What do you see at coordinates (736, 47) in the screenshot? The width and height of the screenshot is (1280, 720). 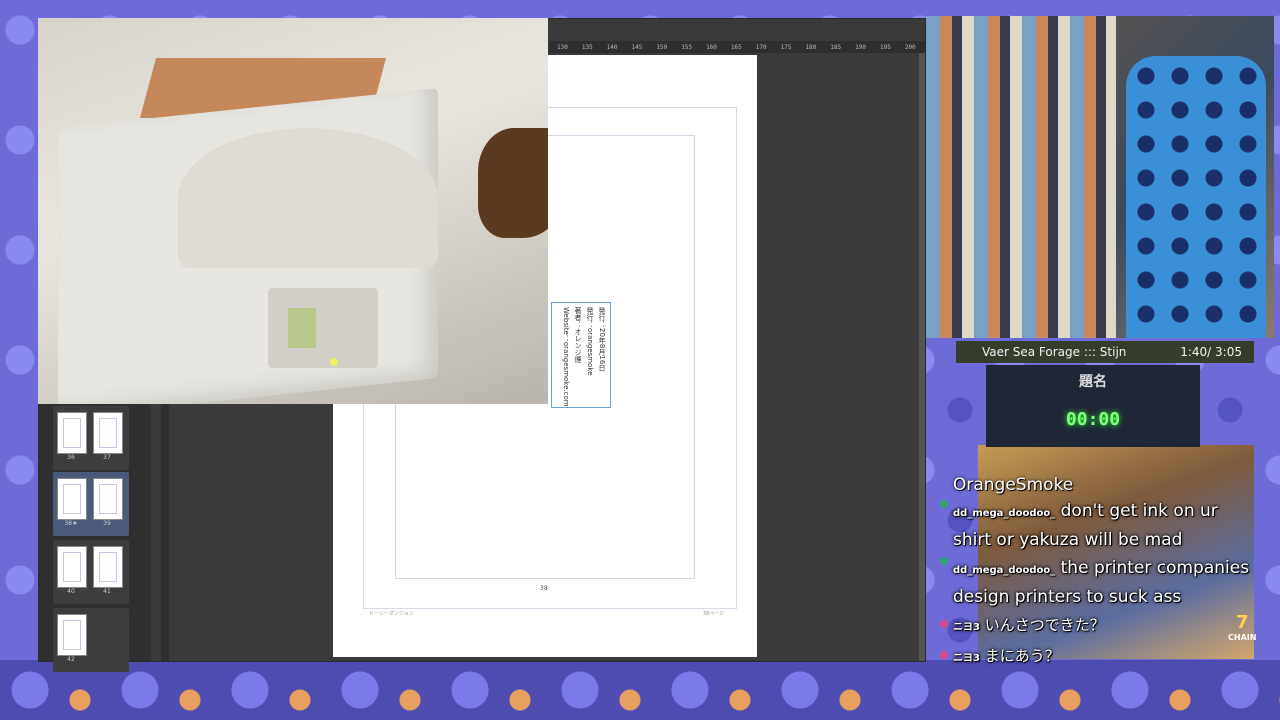 I see `ruler-tick: 165` at bounding box center [736, 47].